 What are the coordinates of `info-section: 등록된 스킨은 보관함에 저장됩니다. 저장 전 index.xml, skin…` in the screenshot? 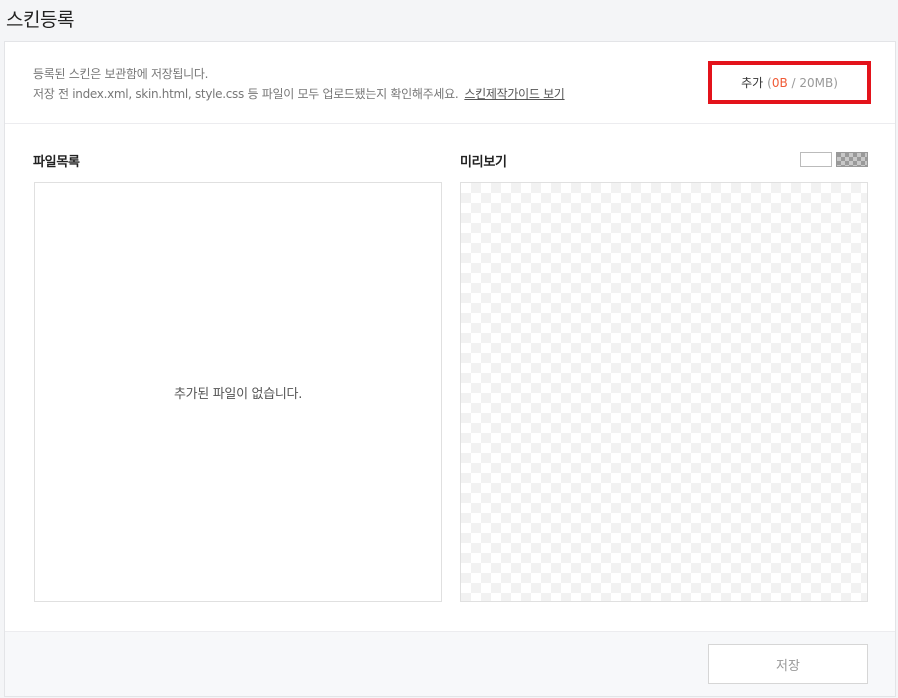 It's located at (450, 83).